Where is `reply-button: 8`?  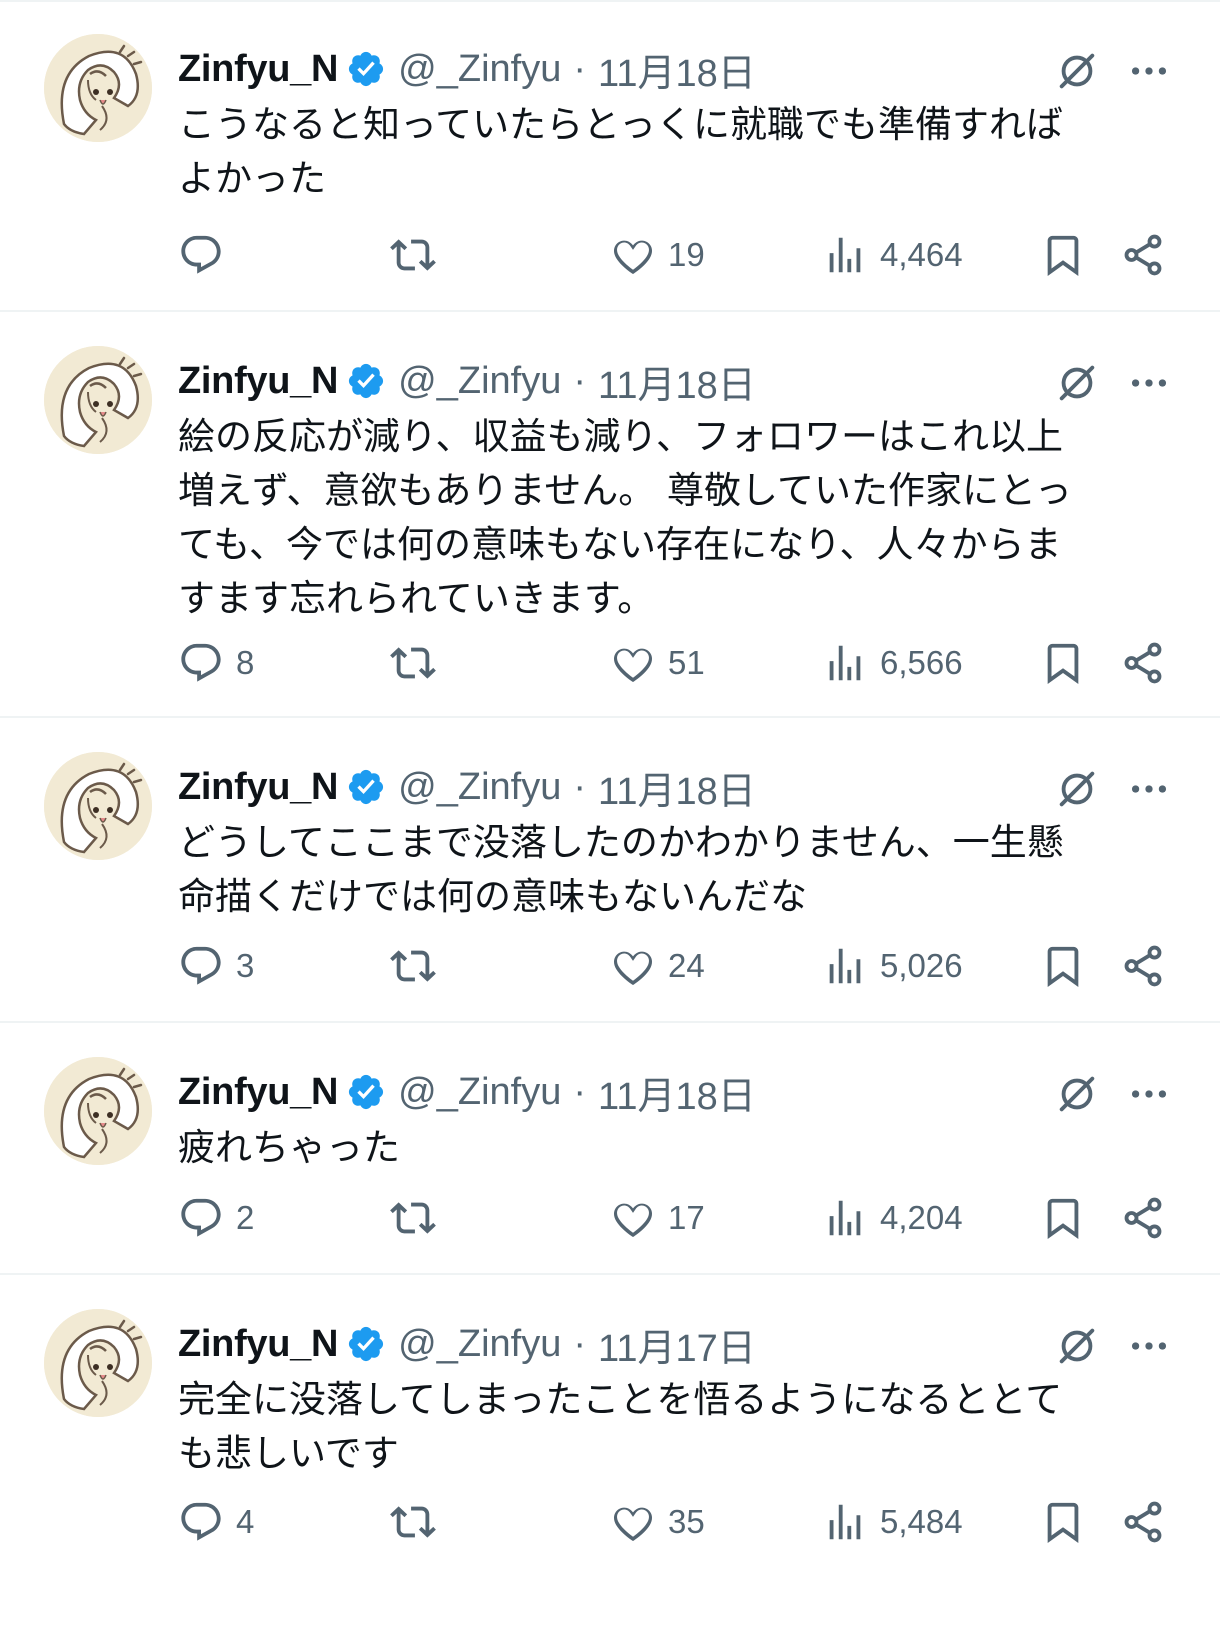
reply-button: 8 is located at coordinates (216, 663).